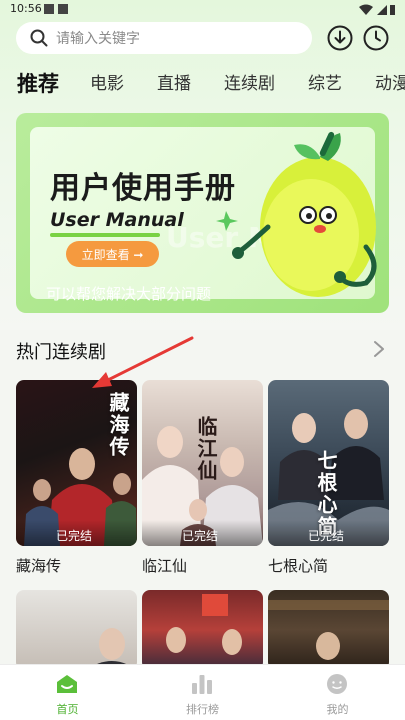  I want to click on nav-home: 首页, so click(67, 692).